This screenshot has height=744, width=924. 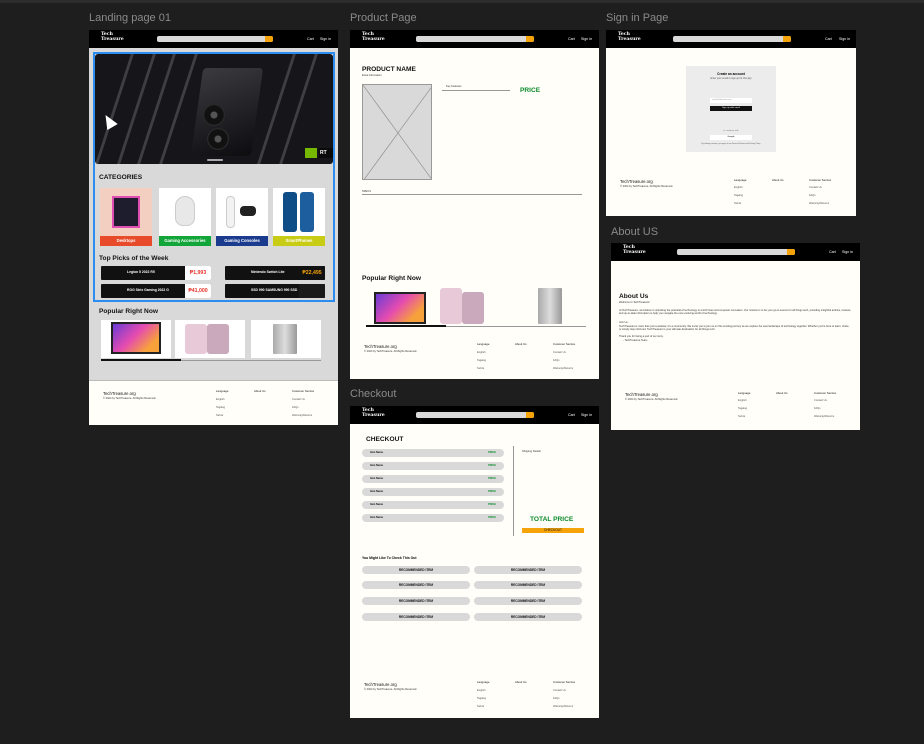 I want to click on frame-label-checkout: Checkout, so click(x=373, y=394).